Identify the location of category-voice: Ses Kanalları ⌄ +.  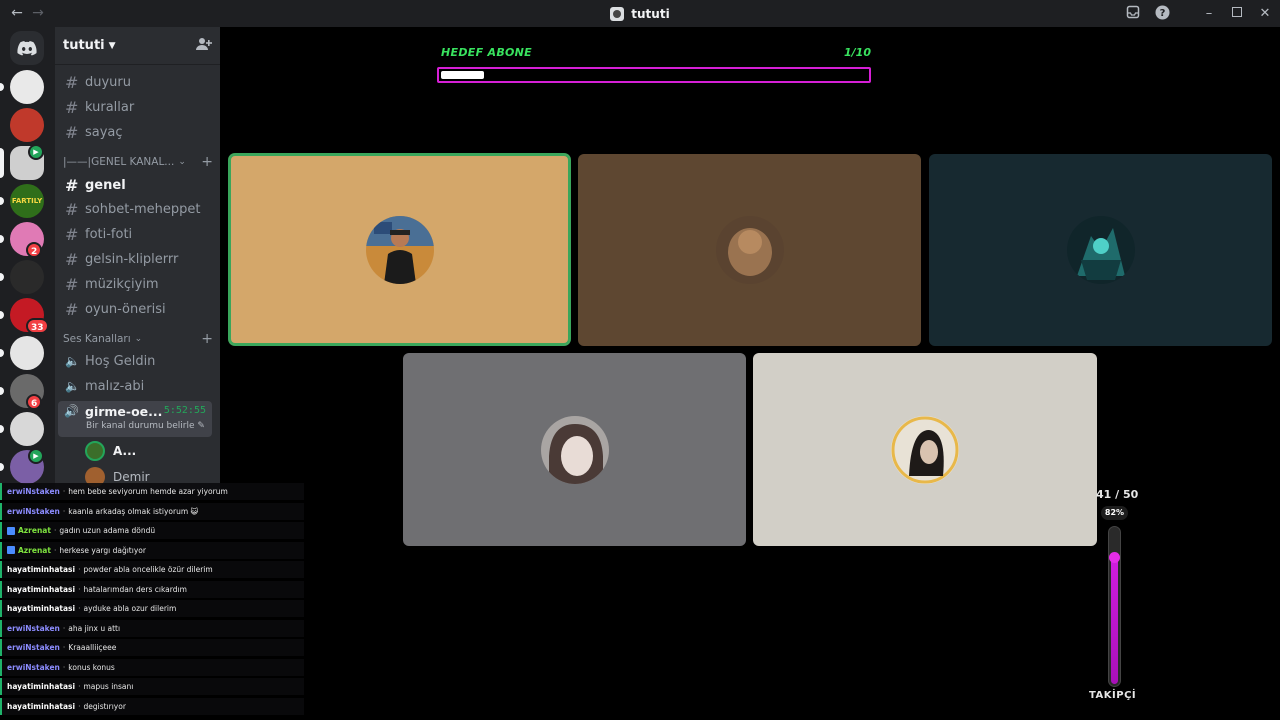
(138, 339).